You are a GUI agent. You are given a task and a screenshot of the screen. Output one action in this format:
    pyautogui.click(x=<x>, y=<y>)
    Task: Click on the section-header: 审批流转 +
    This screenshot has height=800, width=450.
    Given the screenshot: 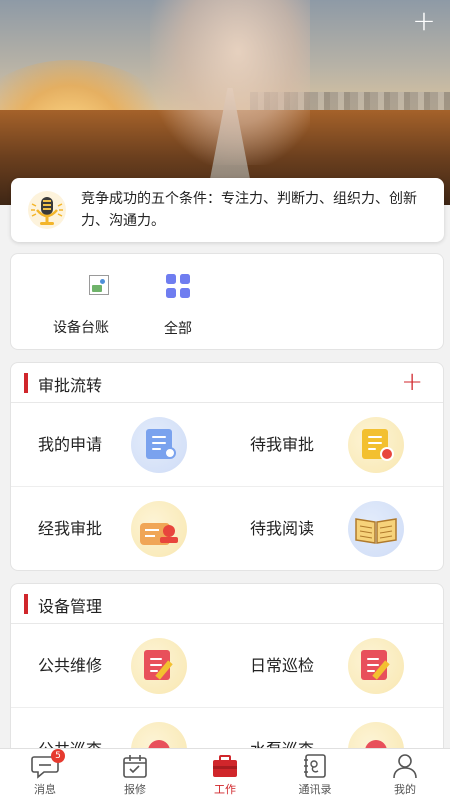 What is the action you would take?
    pyautogui.click(x=227, y=383)
    